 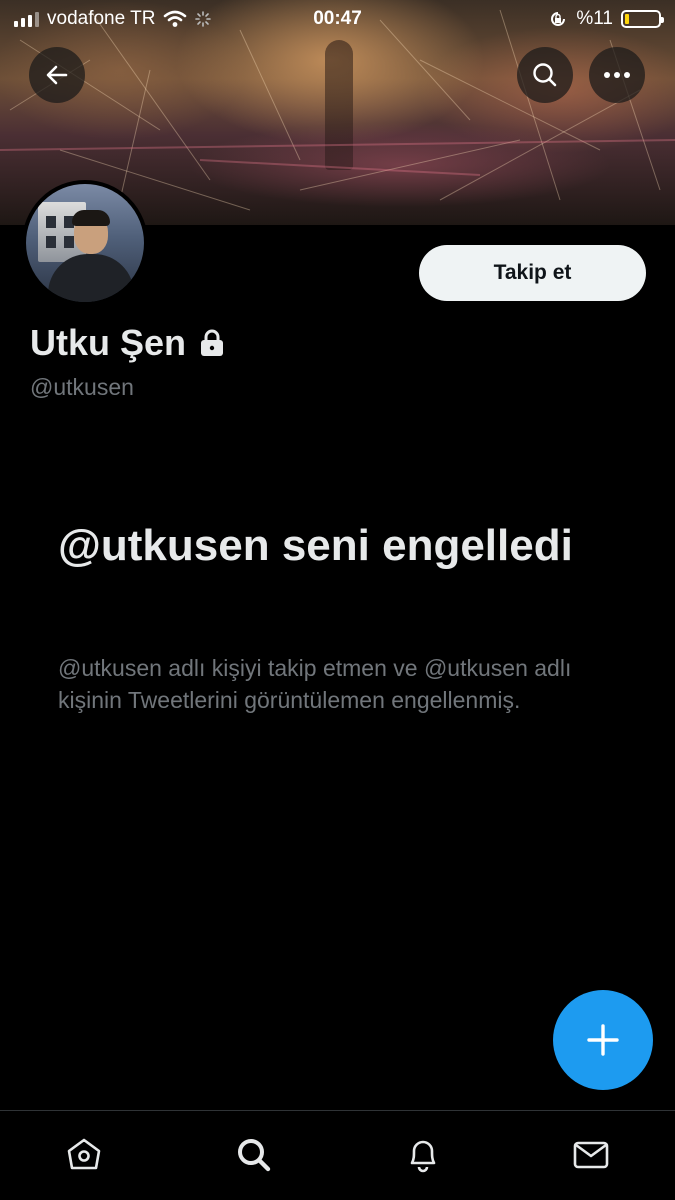 I want to click on nav-messages, so click(x=591, y=1155).